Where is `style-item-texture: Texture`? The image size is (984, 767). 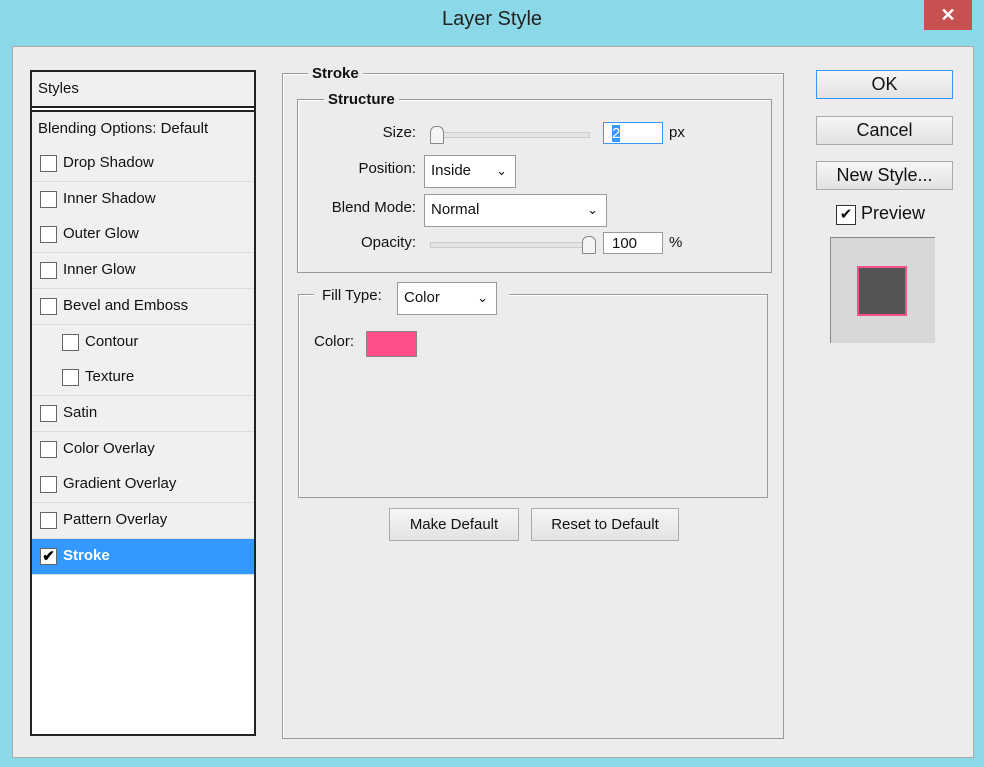
style-item-texture: Texture is located at coordinates (143, 378).